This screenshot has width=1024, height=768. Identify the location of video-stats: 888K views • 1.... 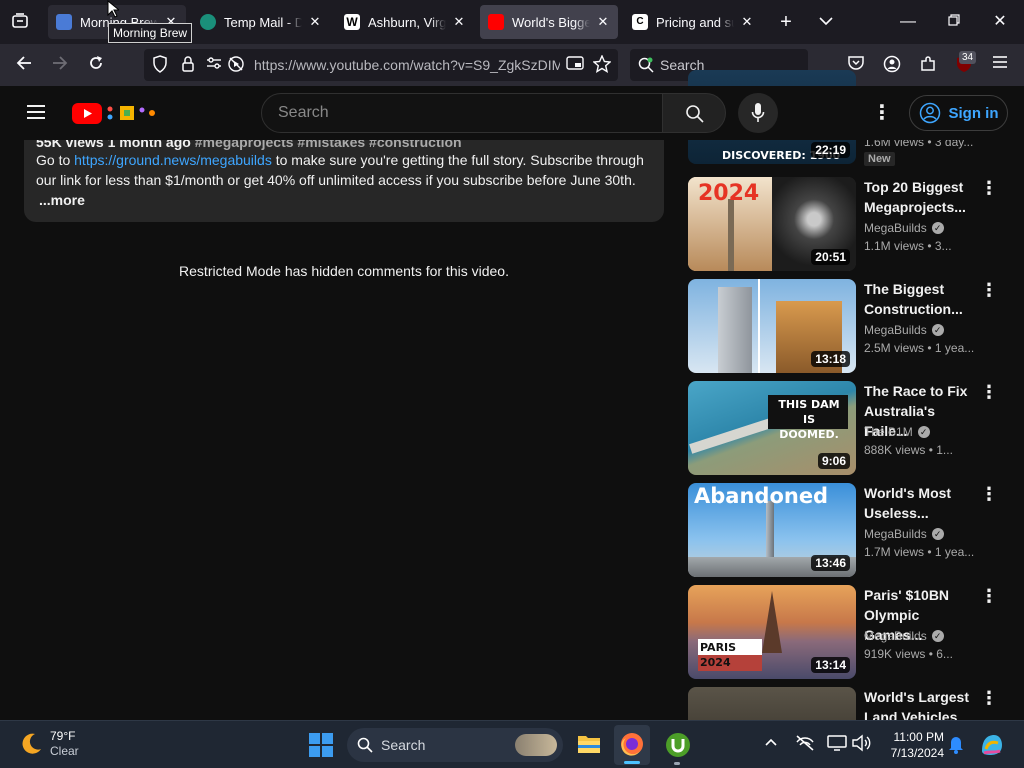
(908, 450).